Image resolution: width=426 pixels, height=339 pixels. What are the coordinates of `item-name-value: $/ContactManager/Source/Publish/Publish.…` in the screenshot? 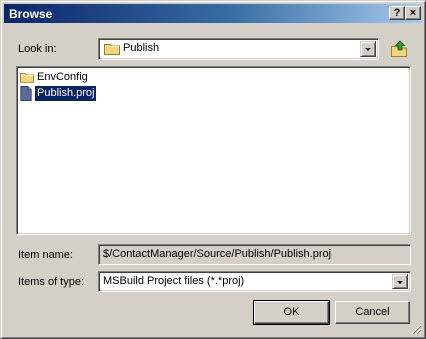 It's located at (217, 254).